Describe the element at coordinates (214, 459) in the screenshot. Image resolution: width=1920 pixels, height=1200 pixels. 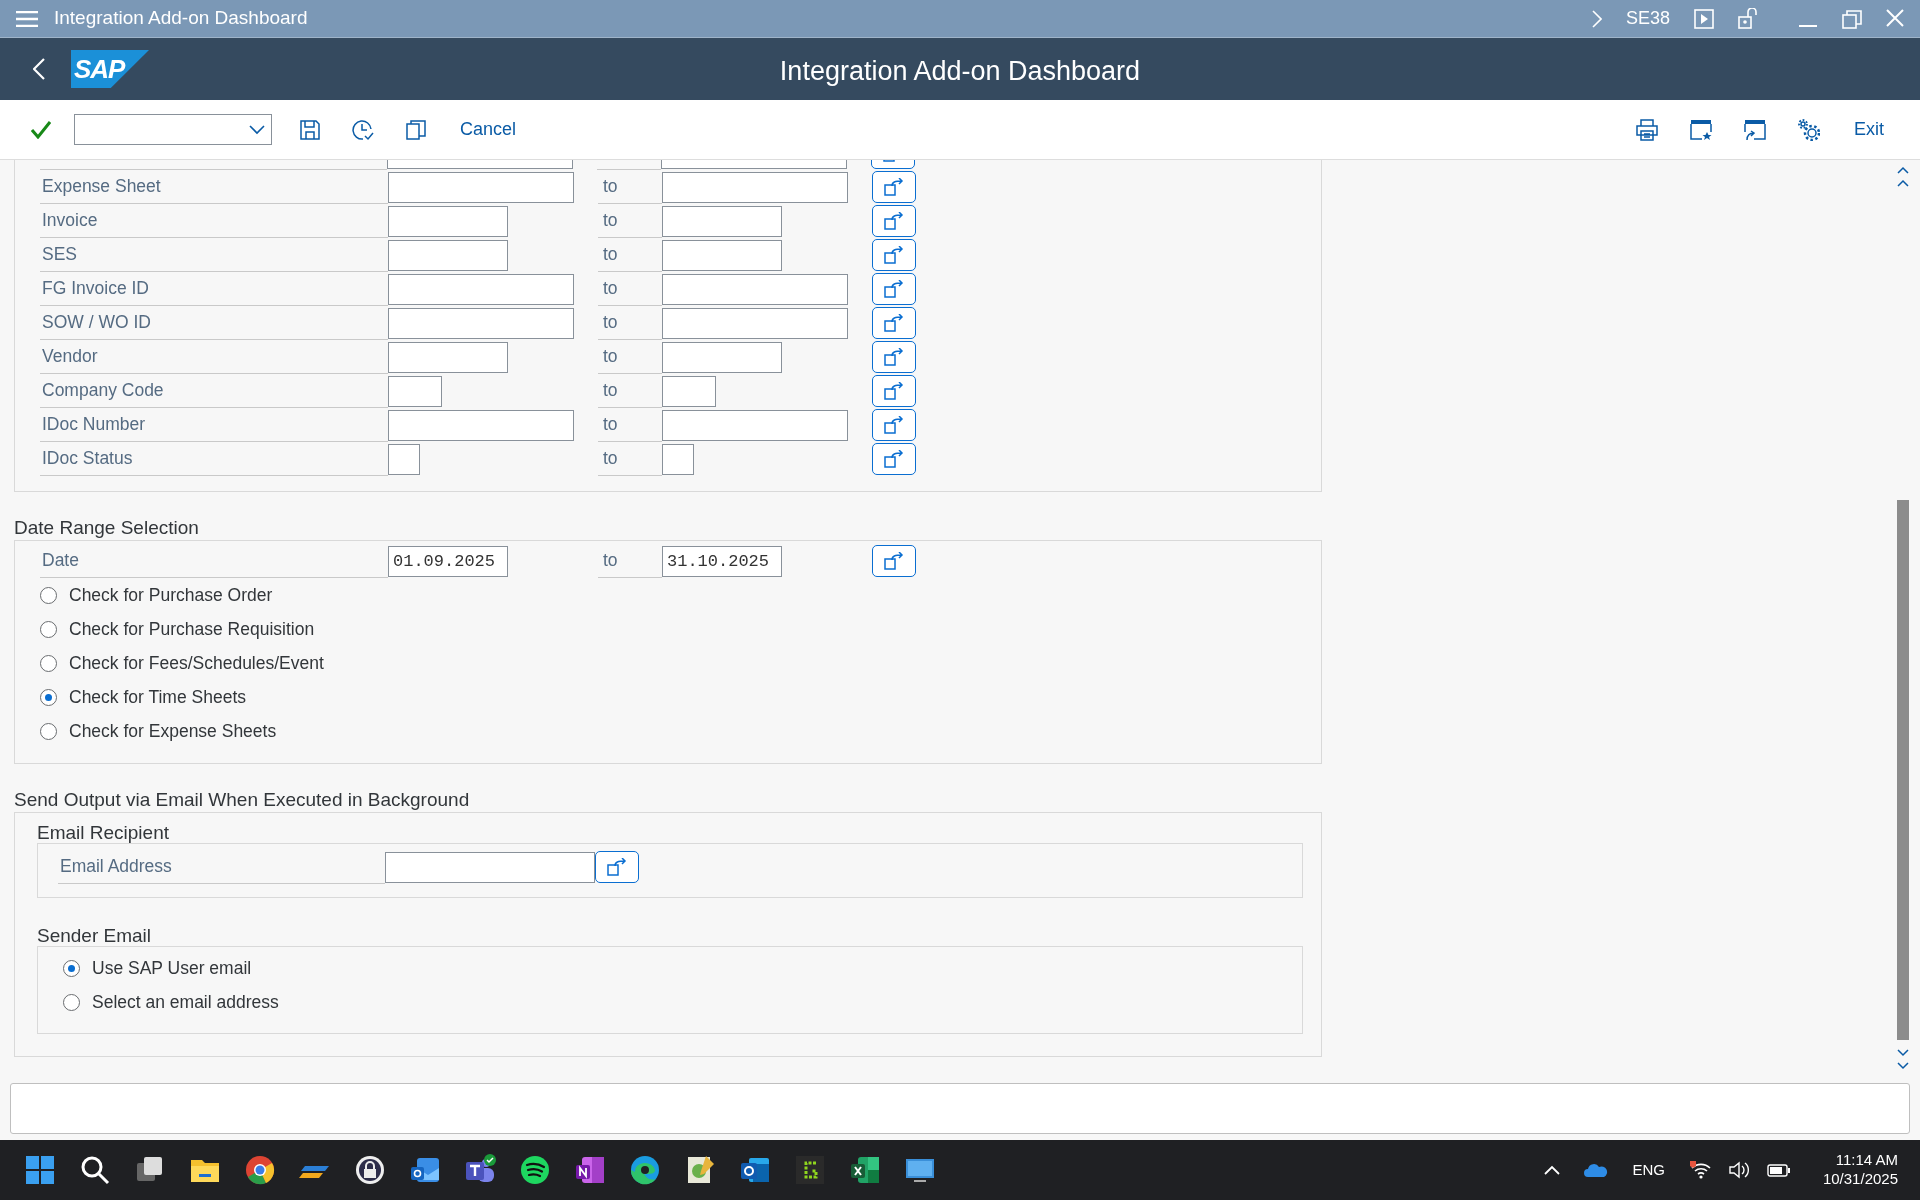
I see `field-label: IDoc Status` at that location.